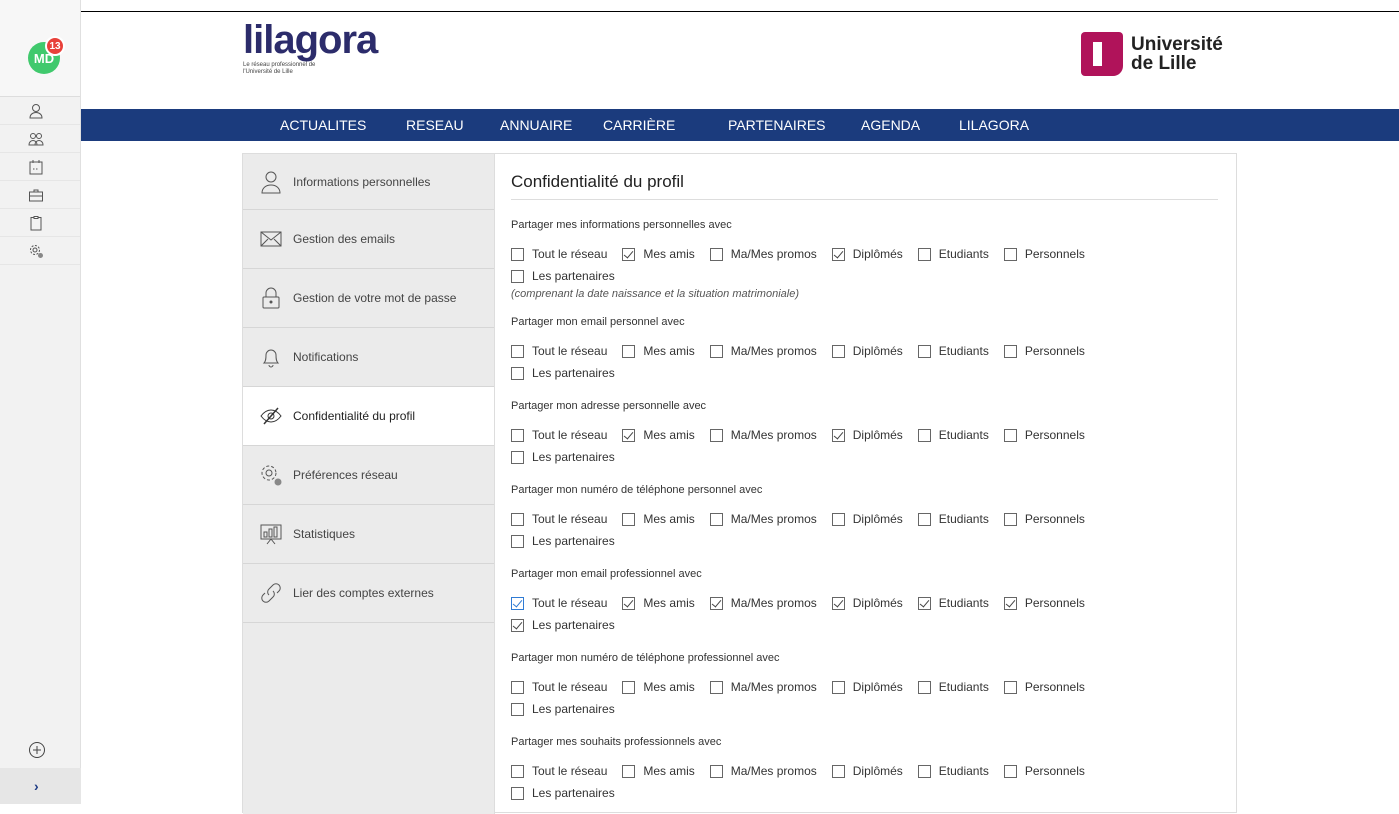 The width and height of the screenshot is (1399, 814). What do you see at coordinates (890, 125) in the screenshot?
I see `nav-agenda: AGENDA` at bounding box center [890, 125].